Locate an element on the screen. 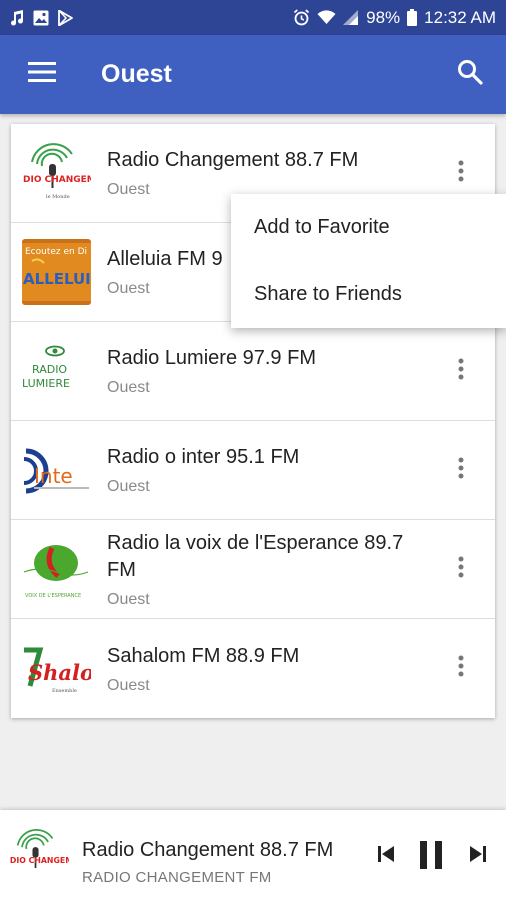 The height and width of the screenshot is (900, 506). play-store-icon is located at coordinates (65, 17).